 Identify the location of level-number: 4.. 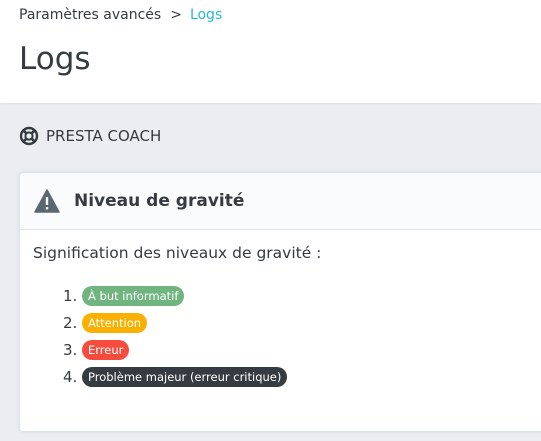
(70, 376).